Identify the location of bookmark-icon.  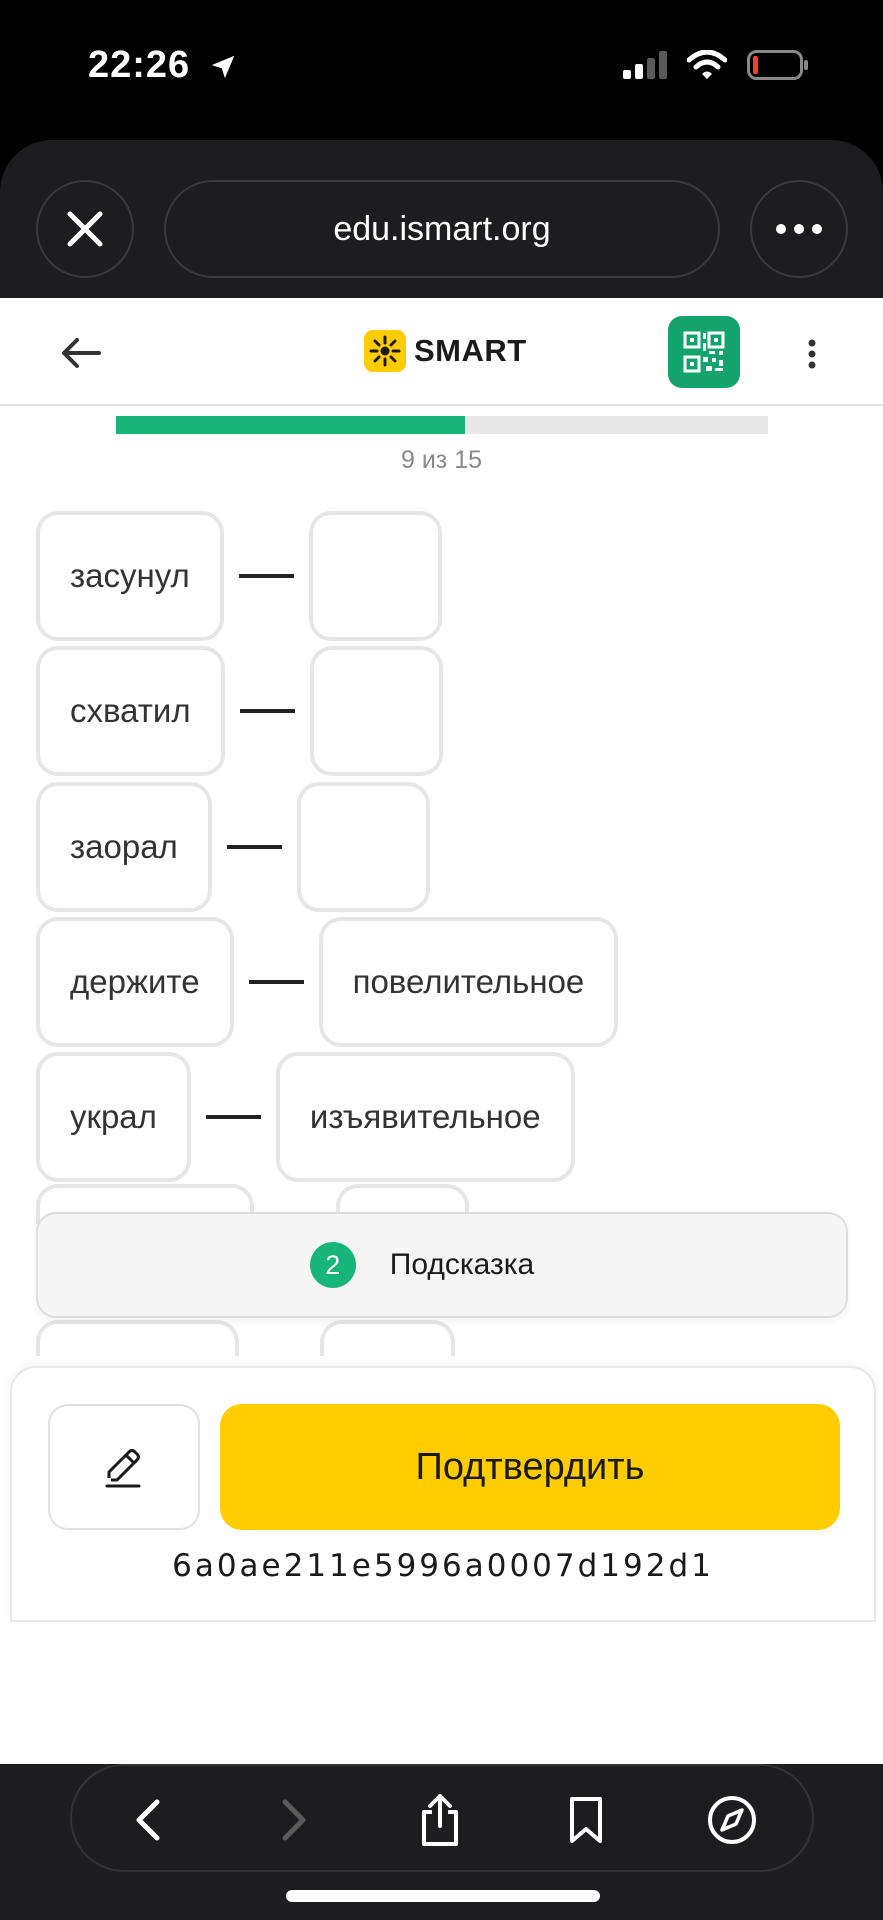
(586, 1820).